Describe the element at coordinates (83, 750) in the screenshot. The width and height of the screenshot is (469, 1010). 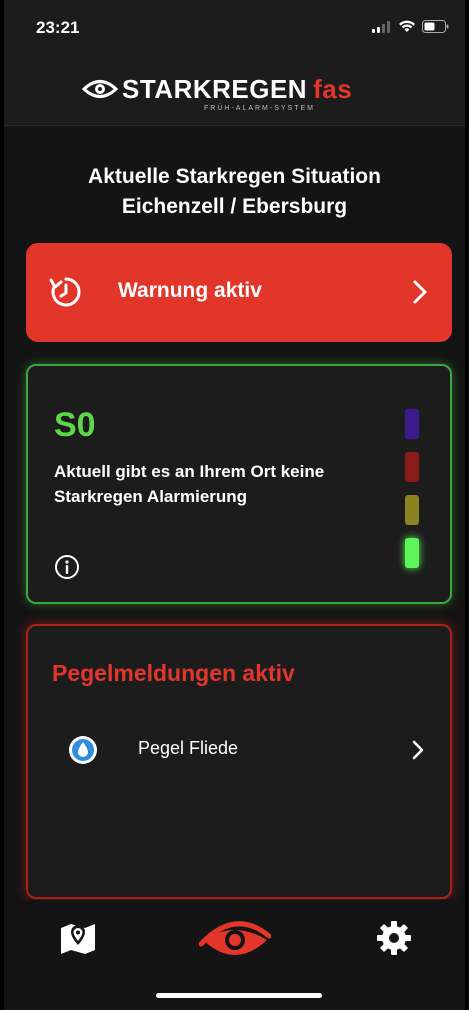
I see `water-drop-icon` at that location.